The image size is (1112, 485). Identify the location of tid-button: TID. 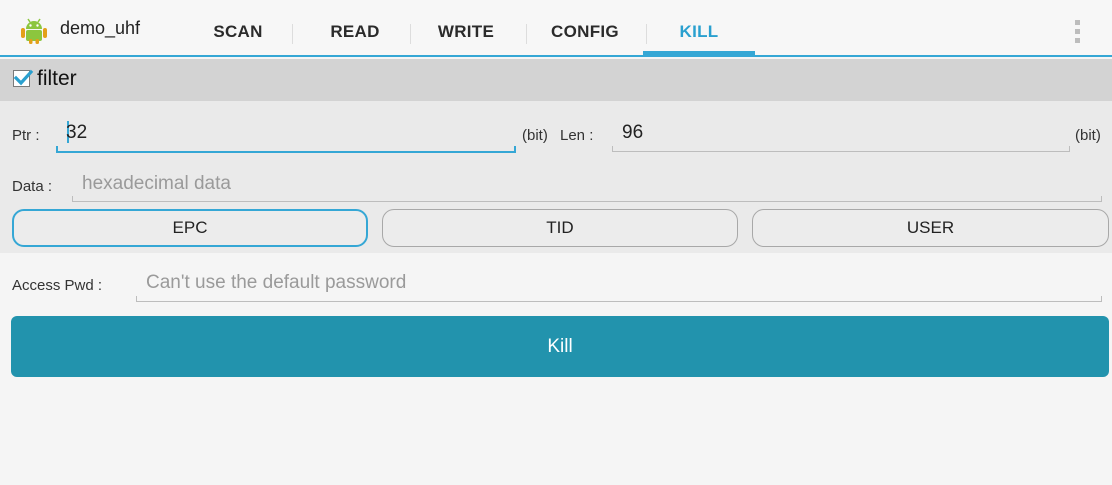
(560, 228).